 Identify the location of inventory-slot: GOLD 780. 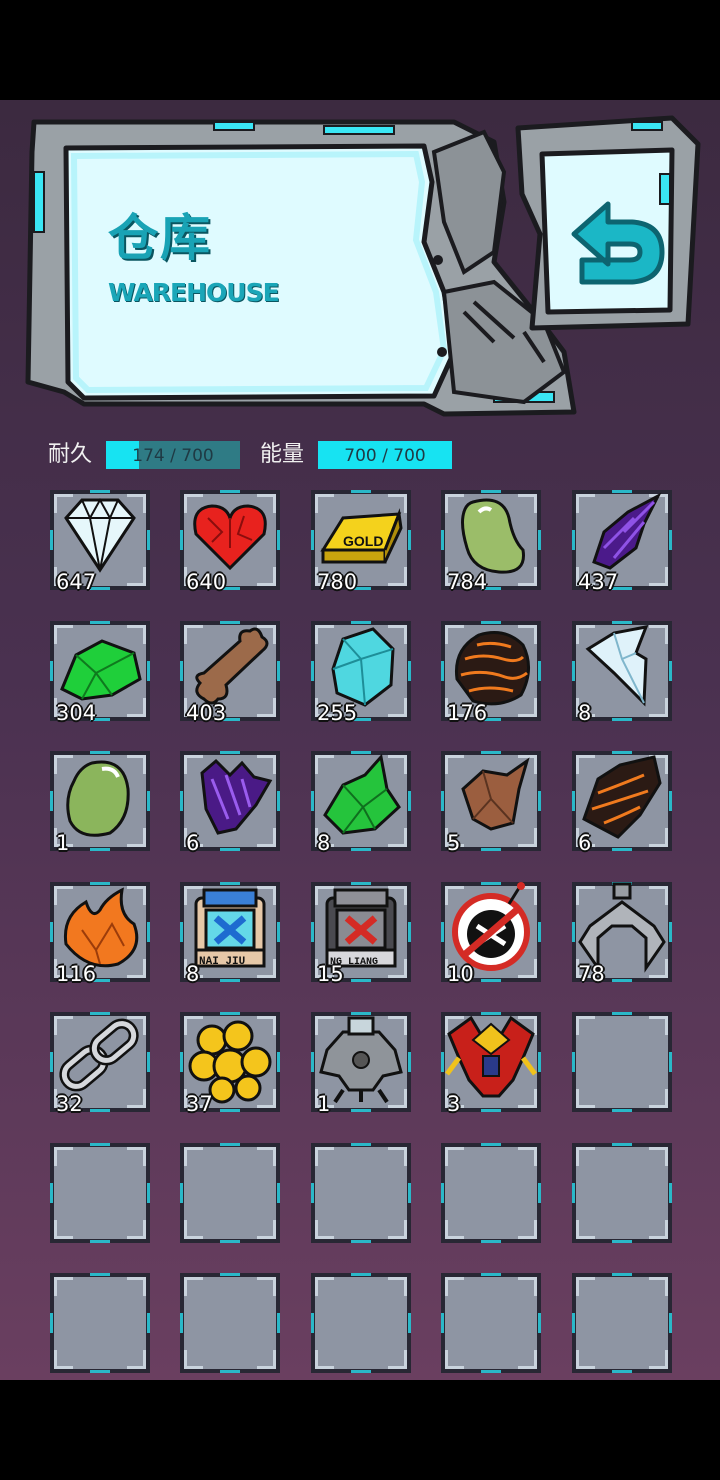
(361, 542).